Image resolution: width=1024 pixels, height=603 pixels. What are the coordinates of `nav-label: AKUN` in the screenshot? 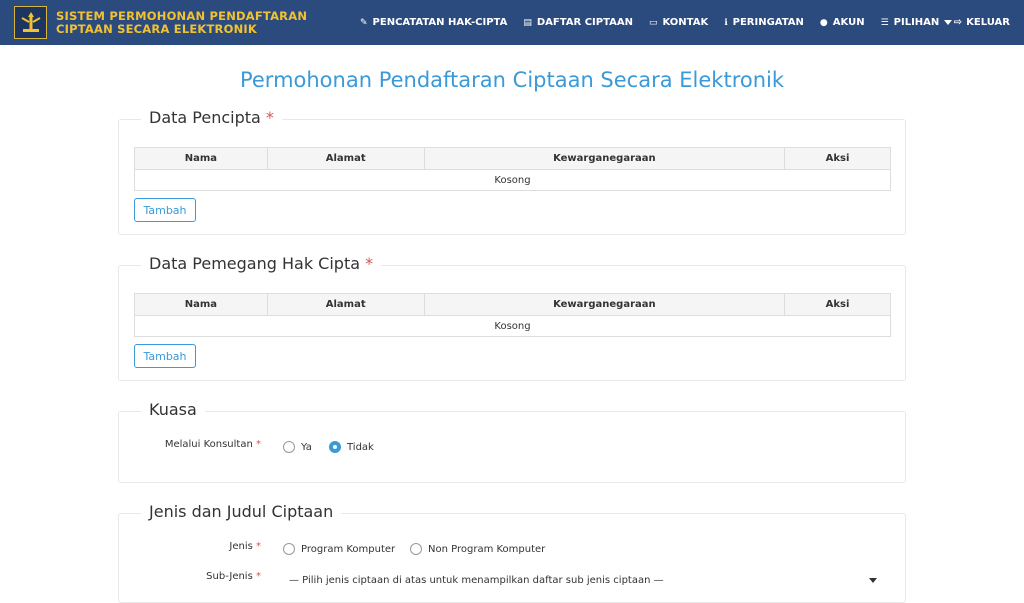 It's located at (848, 22).